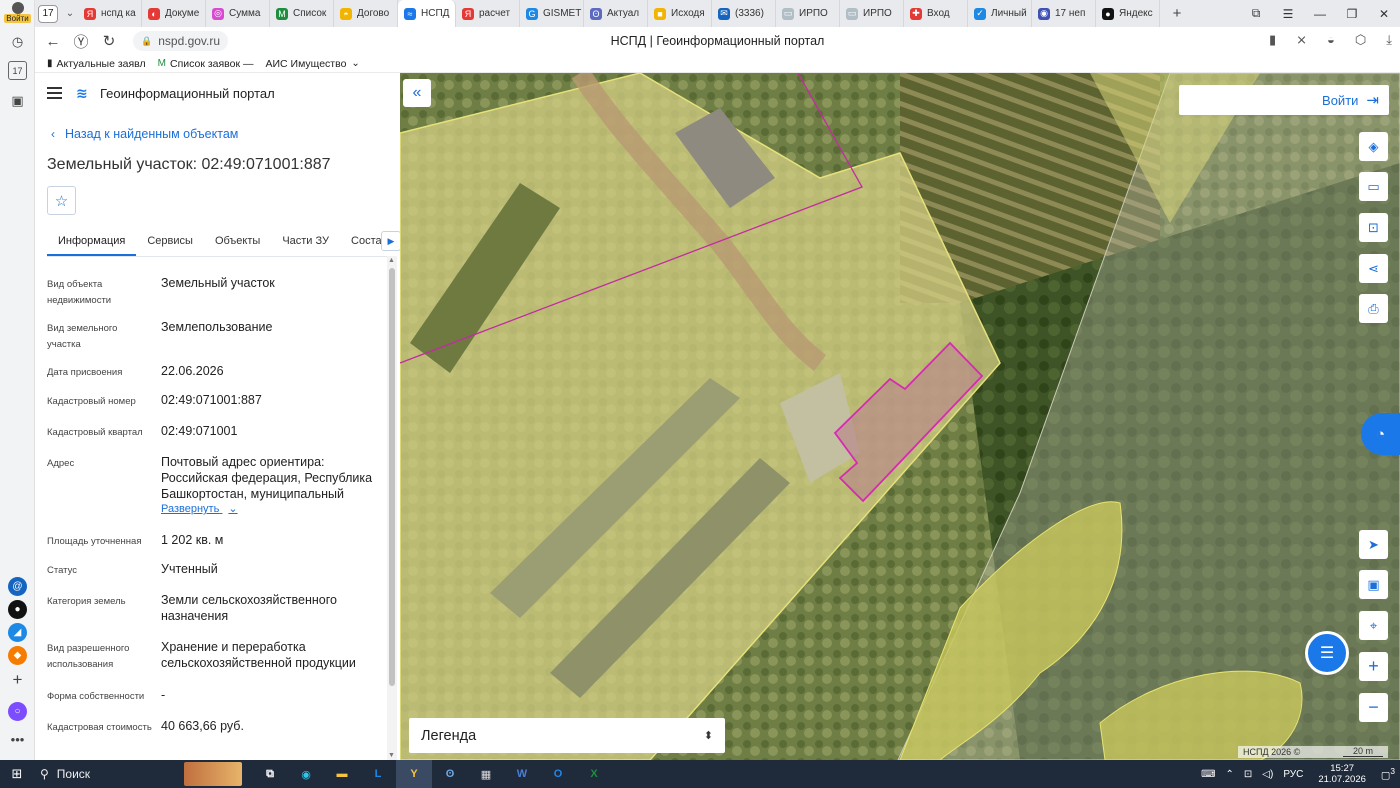 This screenshot has width=1400, height=788. What do you see at coordinates (305, 243) in the screenshot?
I see `tab-parts: Части ЗУ` at bounding box center [305, 243].